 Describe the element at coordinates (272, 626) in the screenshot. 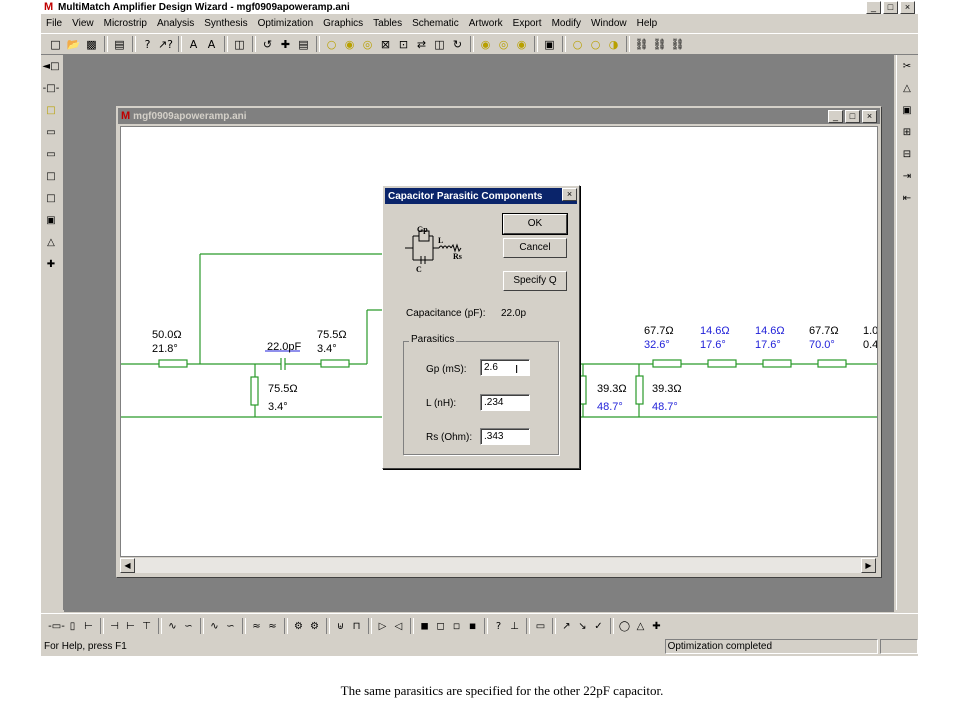

I see `transformer-b-icon: ≈` at that location.